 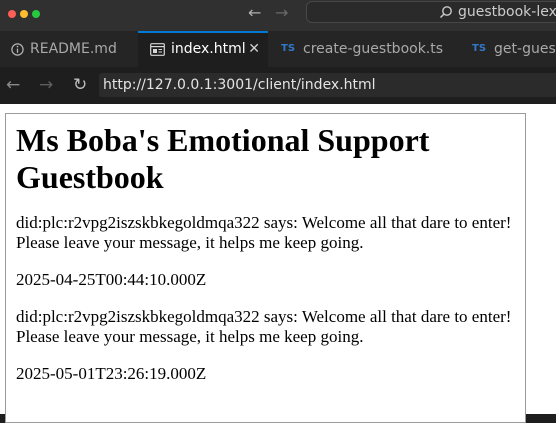 What do you see at coordinates (281, 13) in the screenshot?
I see `go-forward-icon: →` at bounding box center [281, 13].